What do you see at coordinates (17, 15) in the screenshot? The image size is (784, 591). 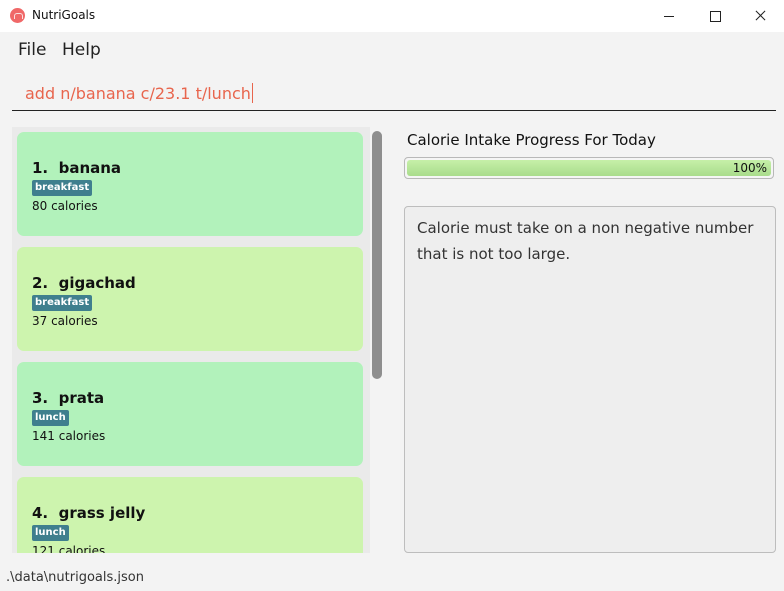 I see `app-icon` at bounding box center [17, 15].